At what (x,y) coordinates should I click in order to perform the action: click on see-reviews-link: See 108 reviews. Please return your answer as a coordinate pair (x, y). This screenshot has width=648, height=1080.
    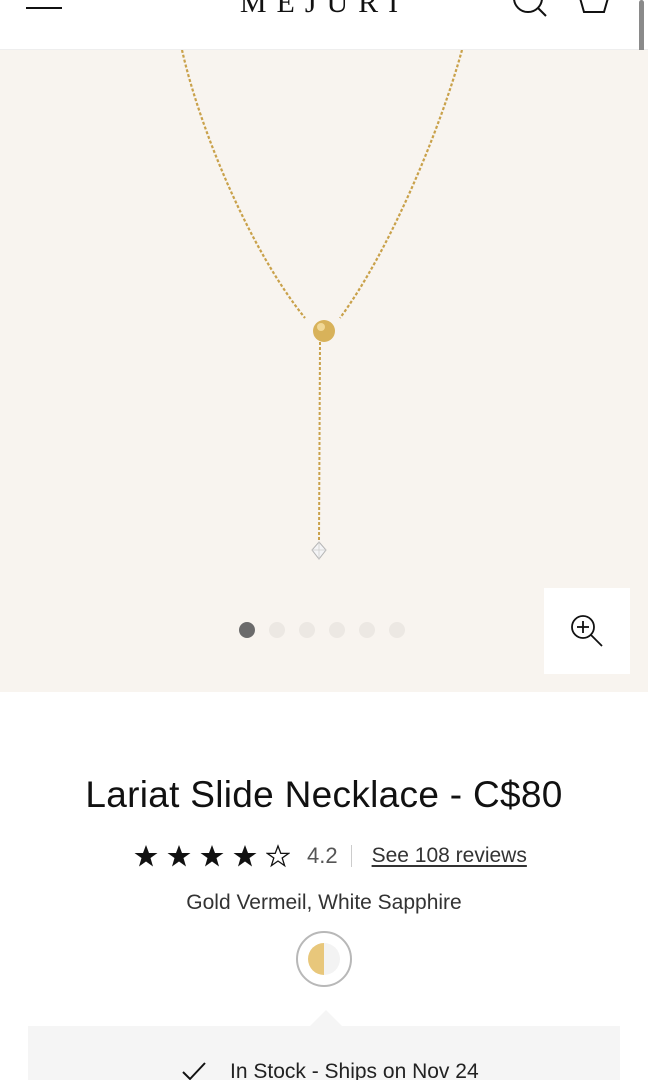
    Looking at the image, I should click on (449, 856).